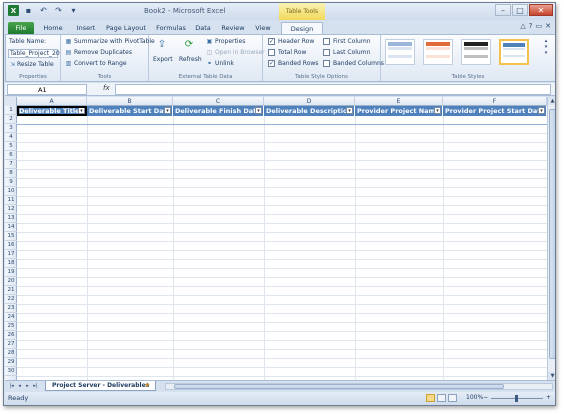 This screenshot has height=414, width=564. Describe the element at coordinates (11, 155) in the screenshot. I see `row-header: 6` at that location.